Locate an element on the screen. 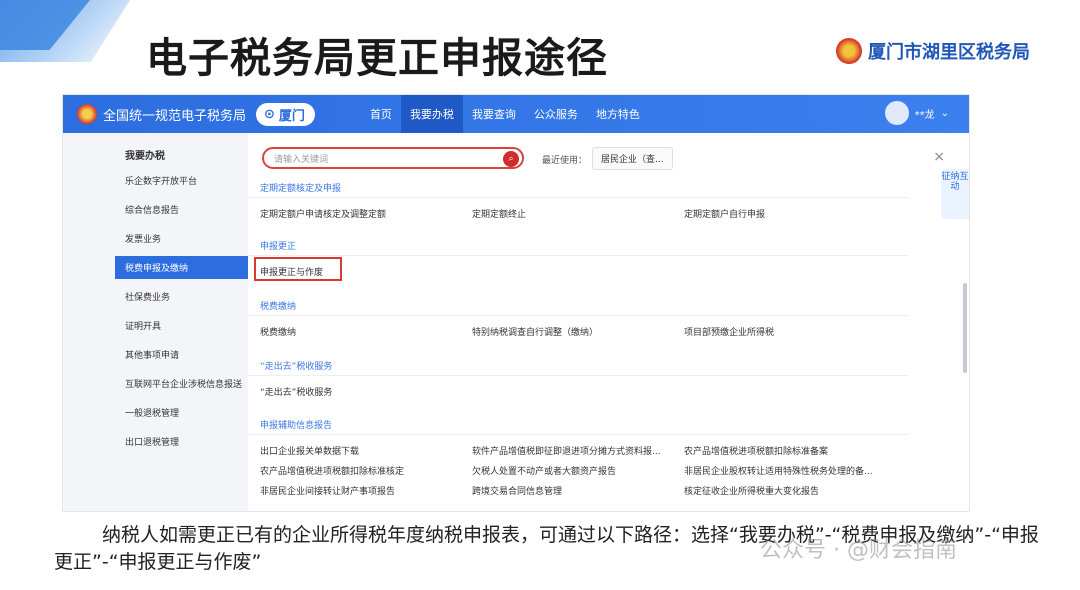  search-input: 请输入关键词 ⌕ is located at coordinates (393, 158).